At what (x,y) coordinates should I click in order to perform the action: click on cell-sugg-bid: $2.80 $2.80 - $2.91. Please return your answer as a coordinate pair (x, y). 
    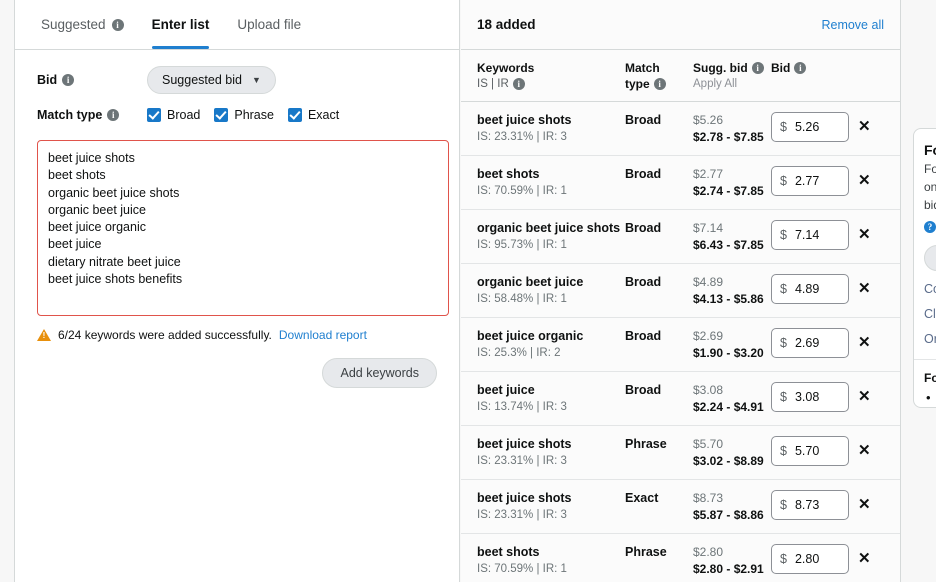
    Looking at the image, I should click on (732, 560).